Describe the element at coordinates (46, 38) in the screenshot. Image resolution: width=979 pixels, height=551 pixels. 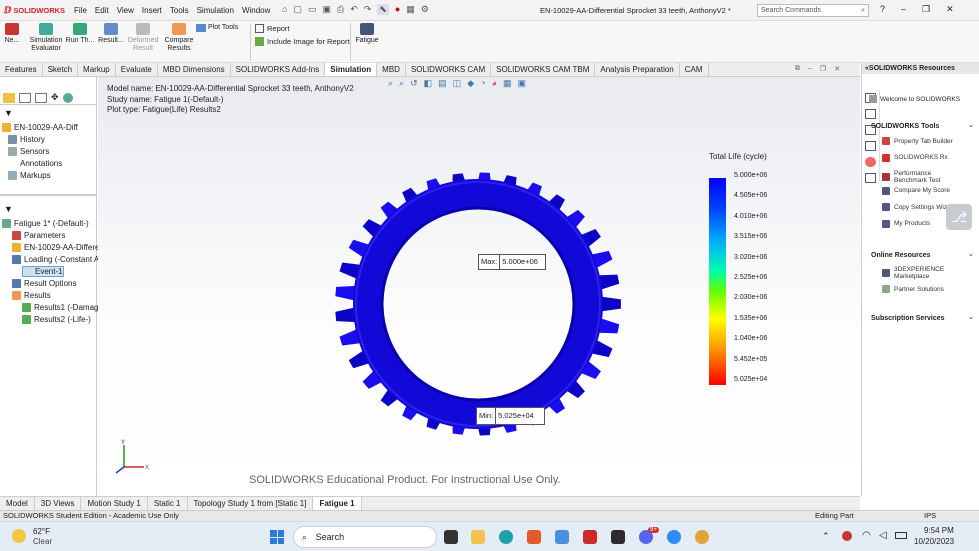
I see `simulation-evaluator-button: Simulation Evaluator` at that location.